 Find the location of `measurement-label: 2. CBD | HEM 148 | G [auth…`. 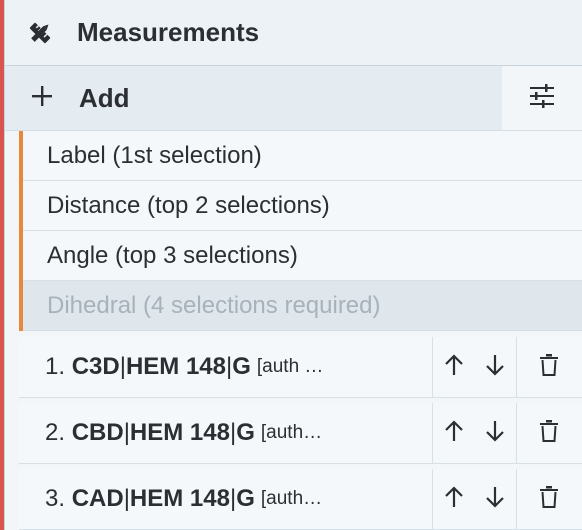

measurement-label: 2. CBD | HEM 148 | G [auth… is located at coordinates (225, 433).